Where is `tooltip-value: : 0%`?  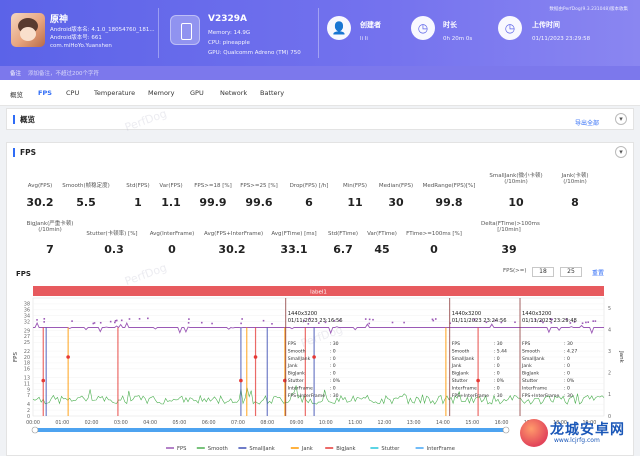 tooltip-value: : 0% is located at coordinates (335, 381).